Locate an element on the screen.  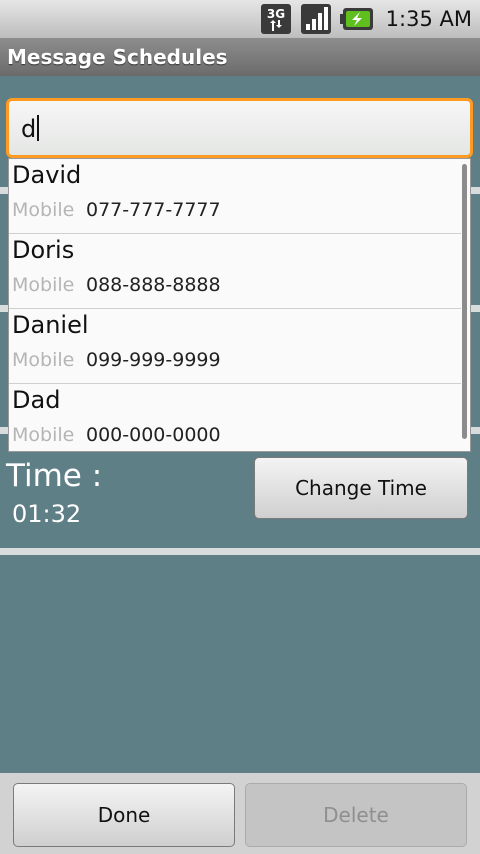
status-clock: 1:35 AM is located at coordinates (428, 19).